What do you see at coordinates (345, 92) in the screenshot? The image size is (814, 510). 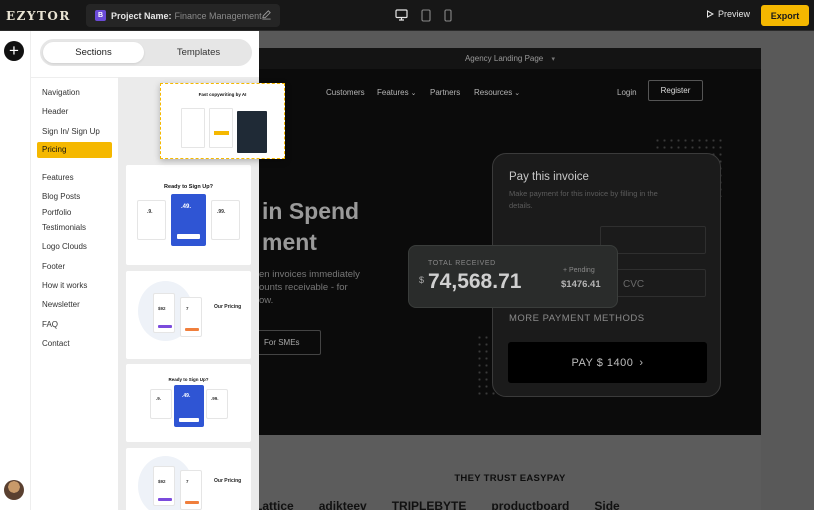 I see `nav-customers: Customers` at bounding box center [345, 92].